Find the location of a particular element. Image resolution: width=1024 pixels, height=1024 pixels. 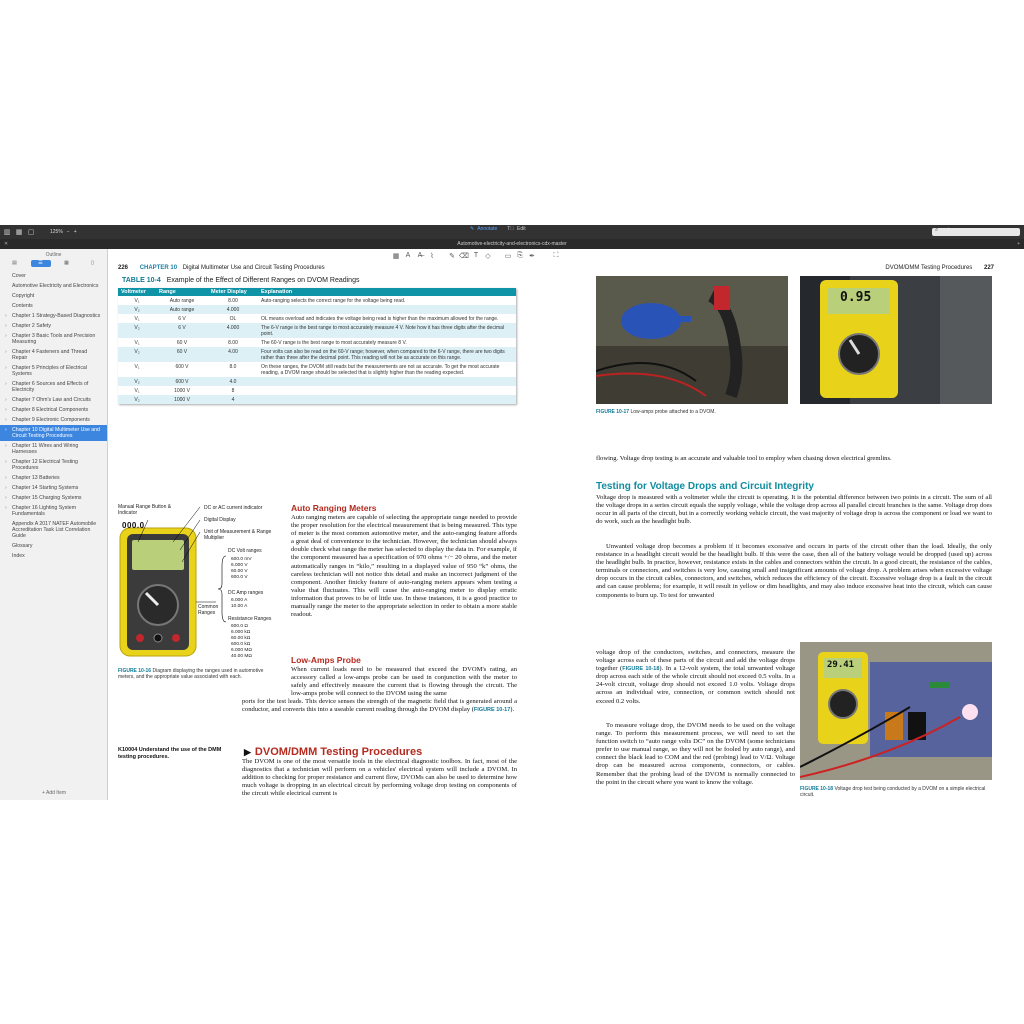

table-cell: 6 V is located at coordinates (182, 318).